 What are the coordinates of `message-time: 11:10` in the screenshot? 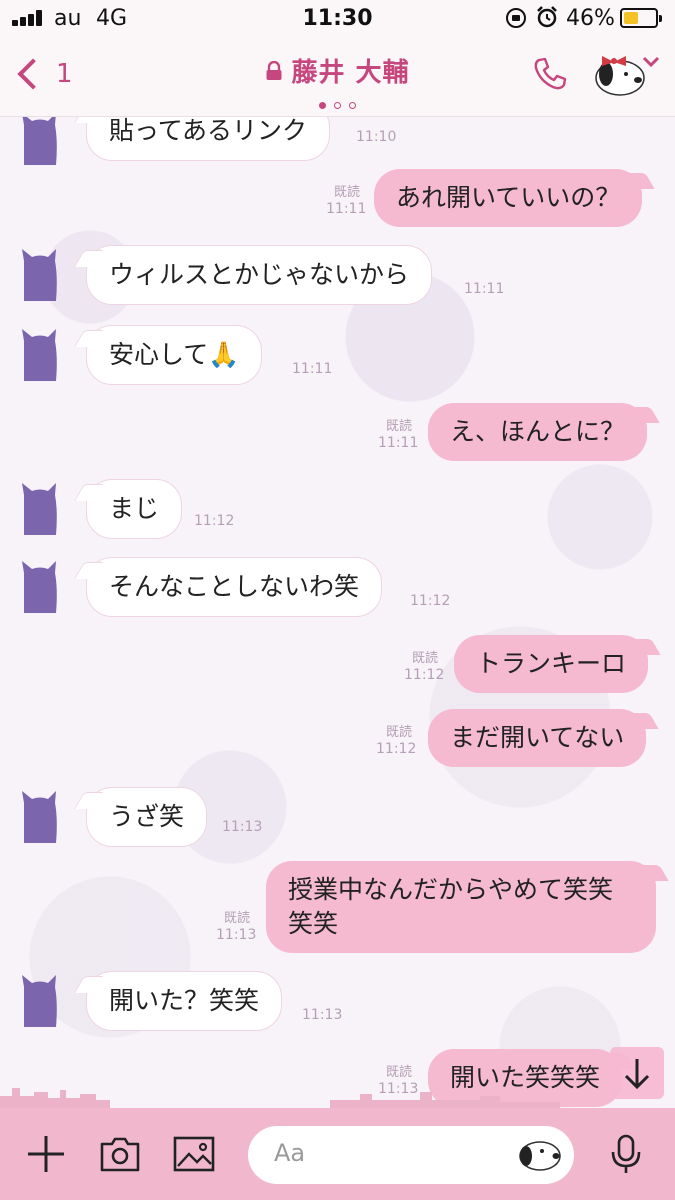 It's located at (376, 137).